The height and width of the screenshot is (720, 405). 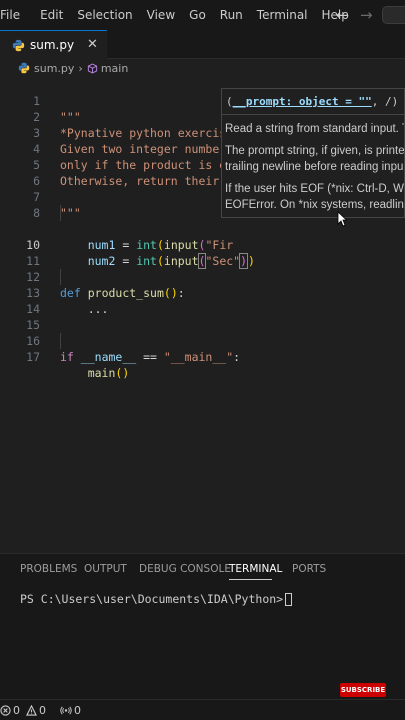 I want to click on terminal-cursor, so click(x=289, y=599).